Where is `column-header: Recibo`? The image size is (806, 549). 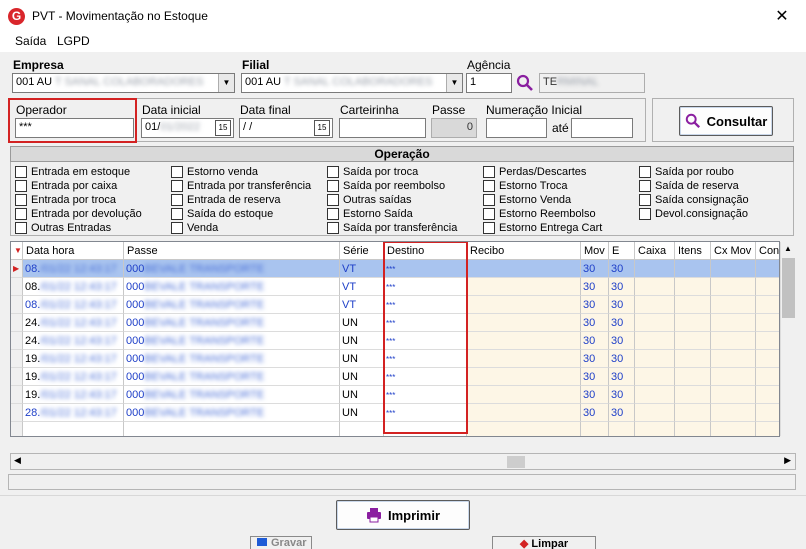
column-header: Recibo is located at coordinates (524, 251).